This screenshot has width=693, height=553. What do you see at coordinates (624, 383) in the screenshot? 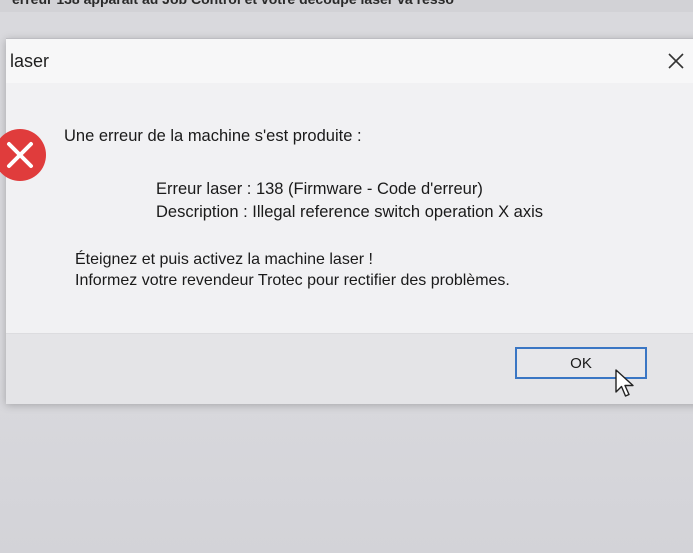
I see `mouse-pointer-icon` at bounding box center [624, 383].